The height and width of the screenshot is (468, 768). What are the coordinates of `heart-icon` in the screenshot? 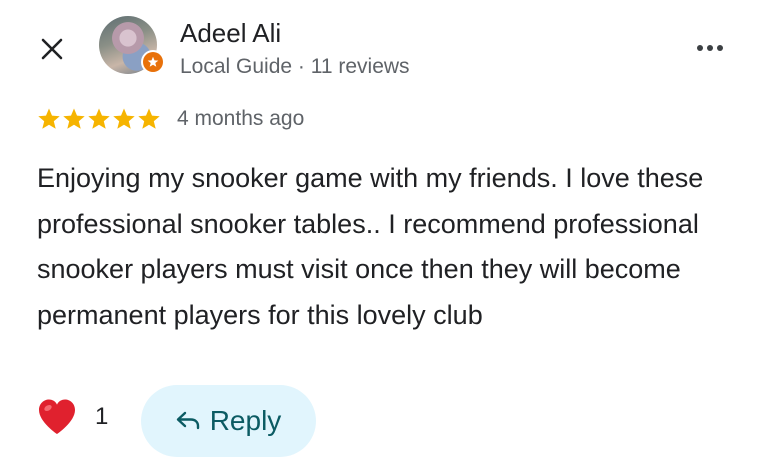 It's located at (57, 416).